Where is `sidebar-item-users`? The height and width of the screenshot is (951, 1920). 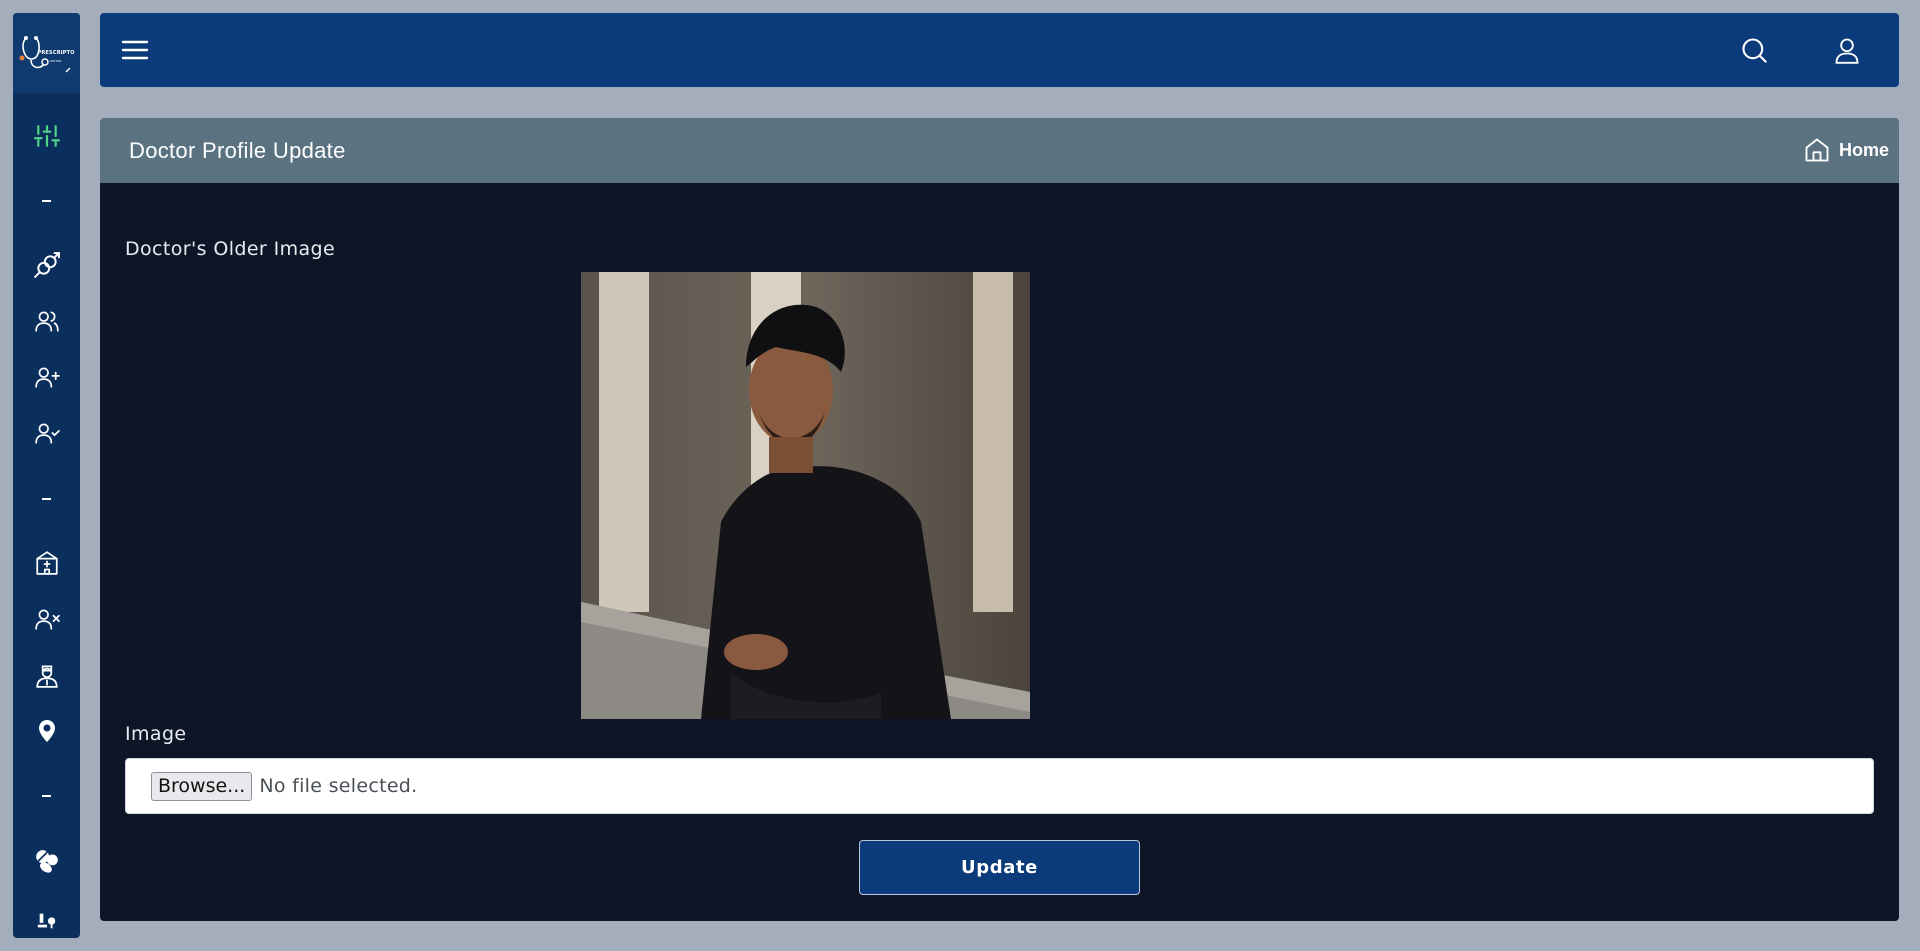 sidebar-item-users is located at coordinates (46, 321).